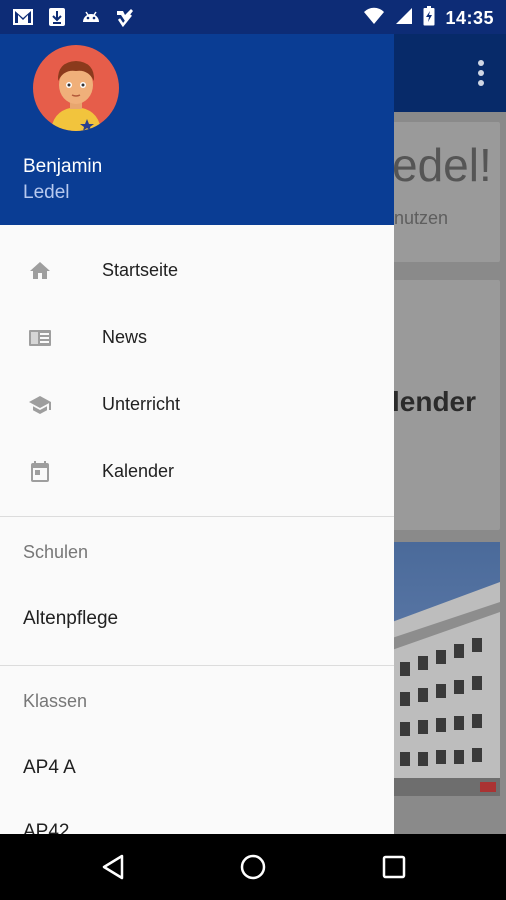  I want to click on battery-charging-icon, so click(429, 18).